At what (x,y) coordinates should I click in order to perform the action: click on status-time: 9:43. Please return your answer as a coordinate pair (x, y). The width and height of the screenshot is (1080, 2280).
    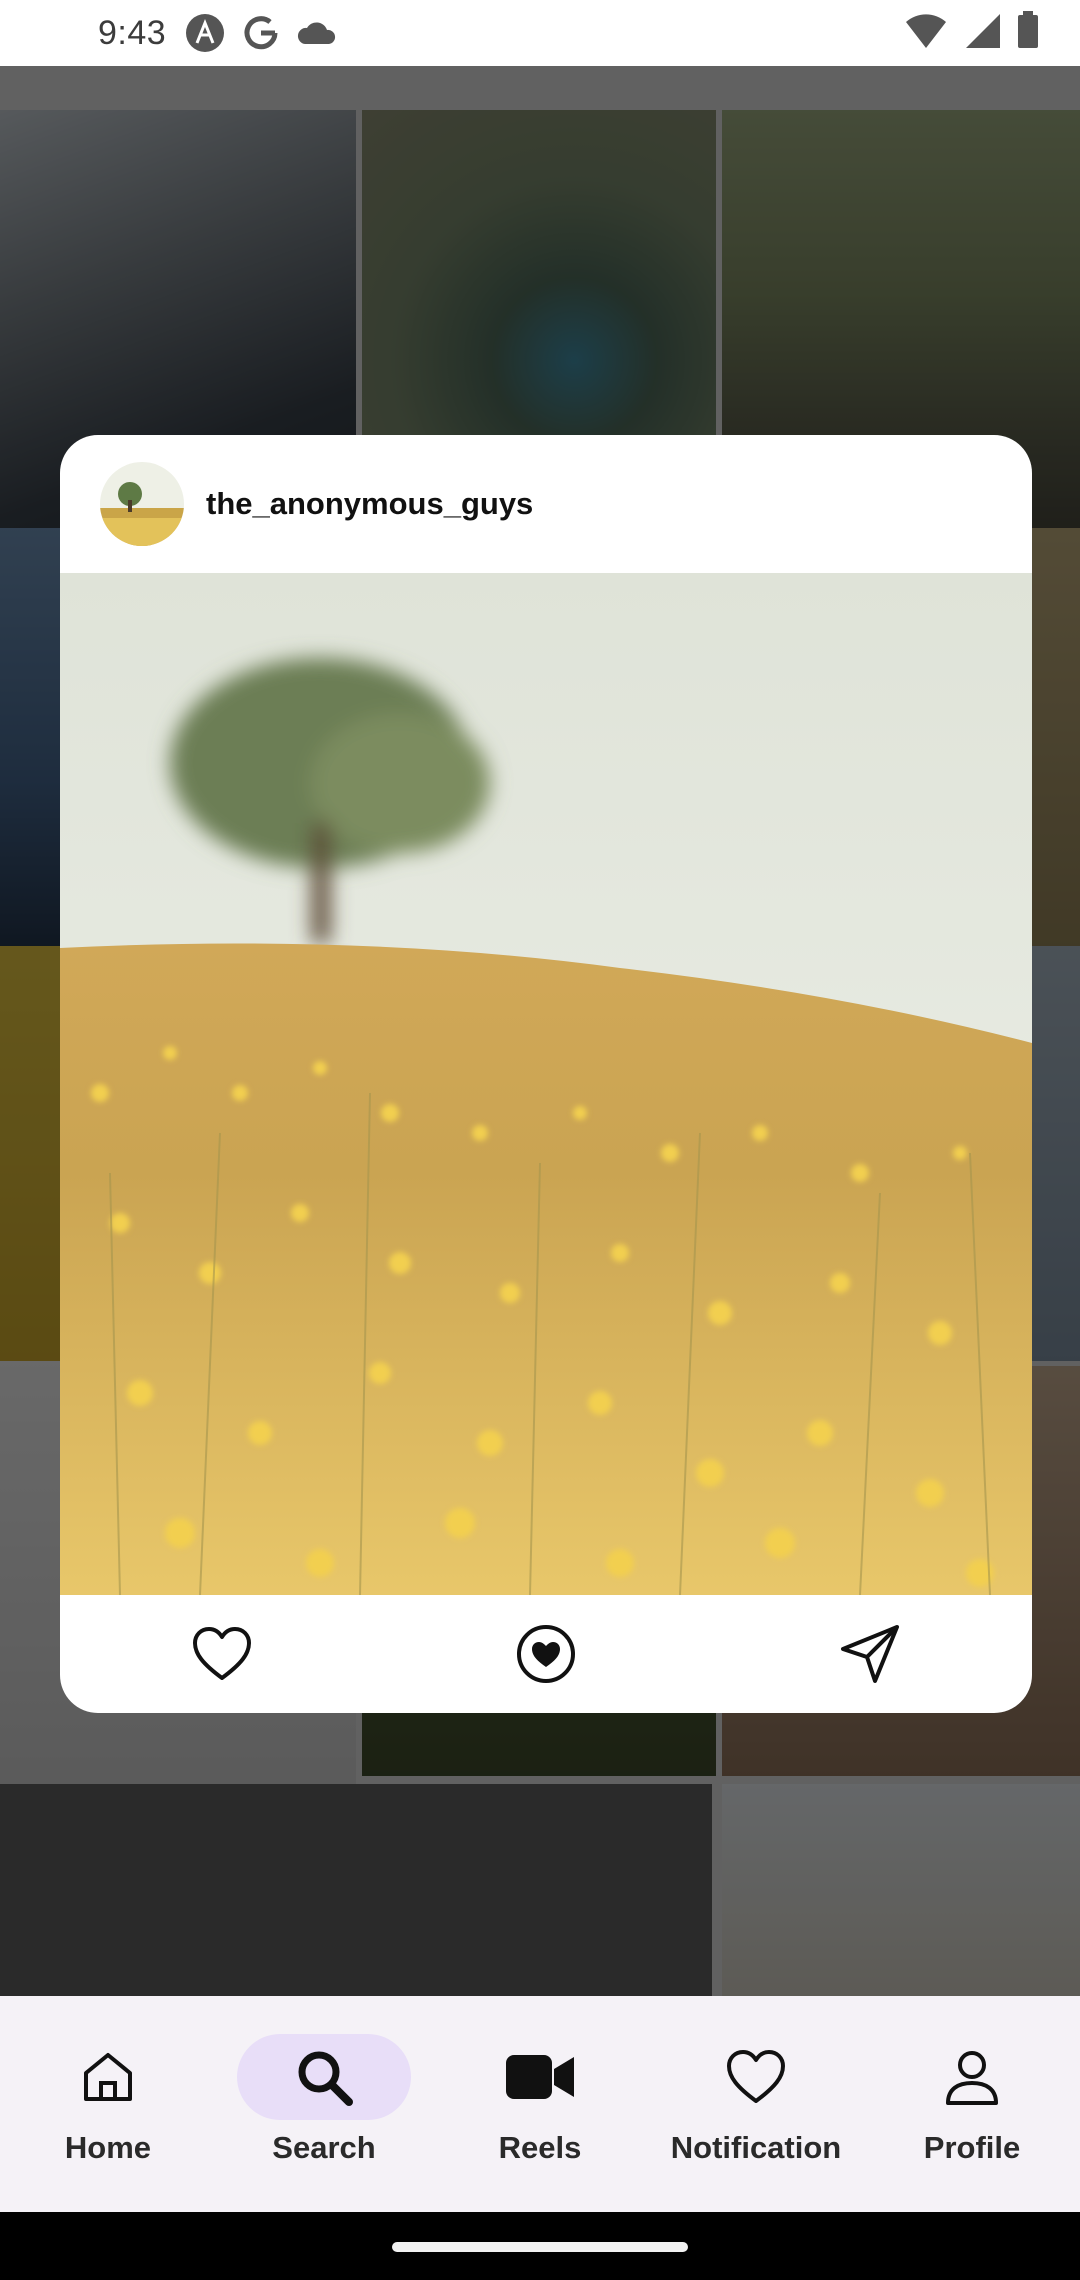
    Looking at the image, I should click on (132, 32).